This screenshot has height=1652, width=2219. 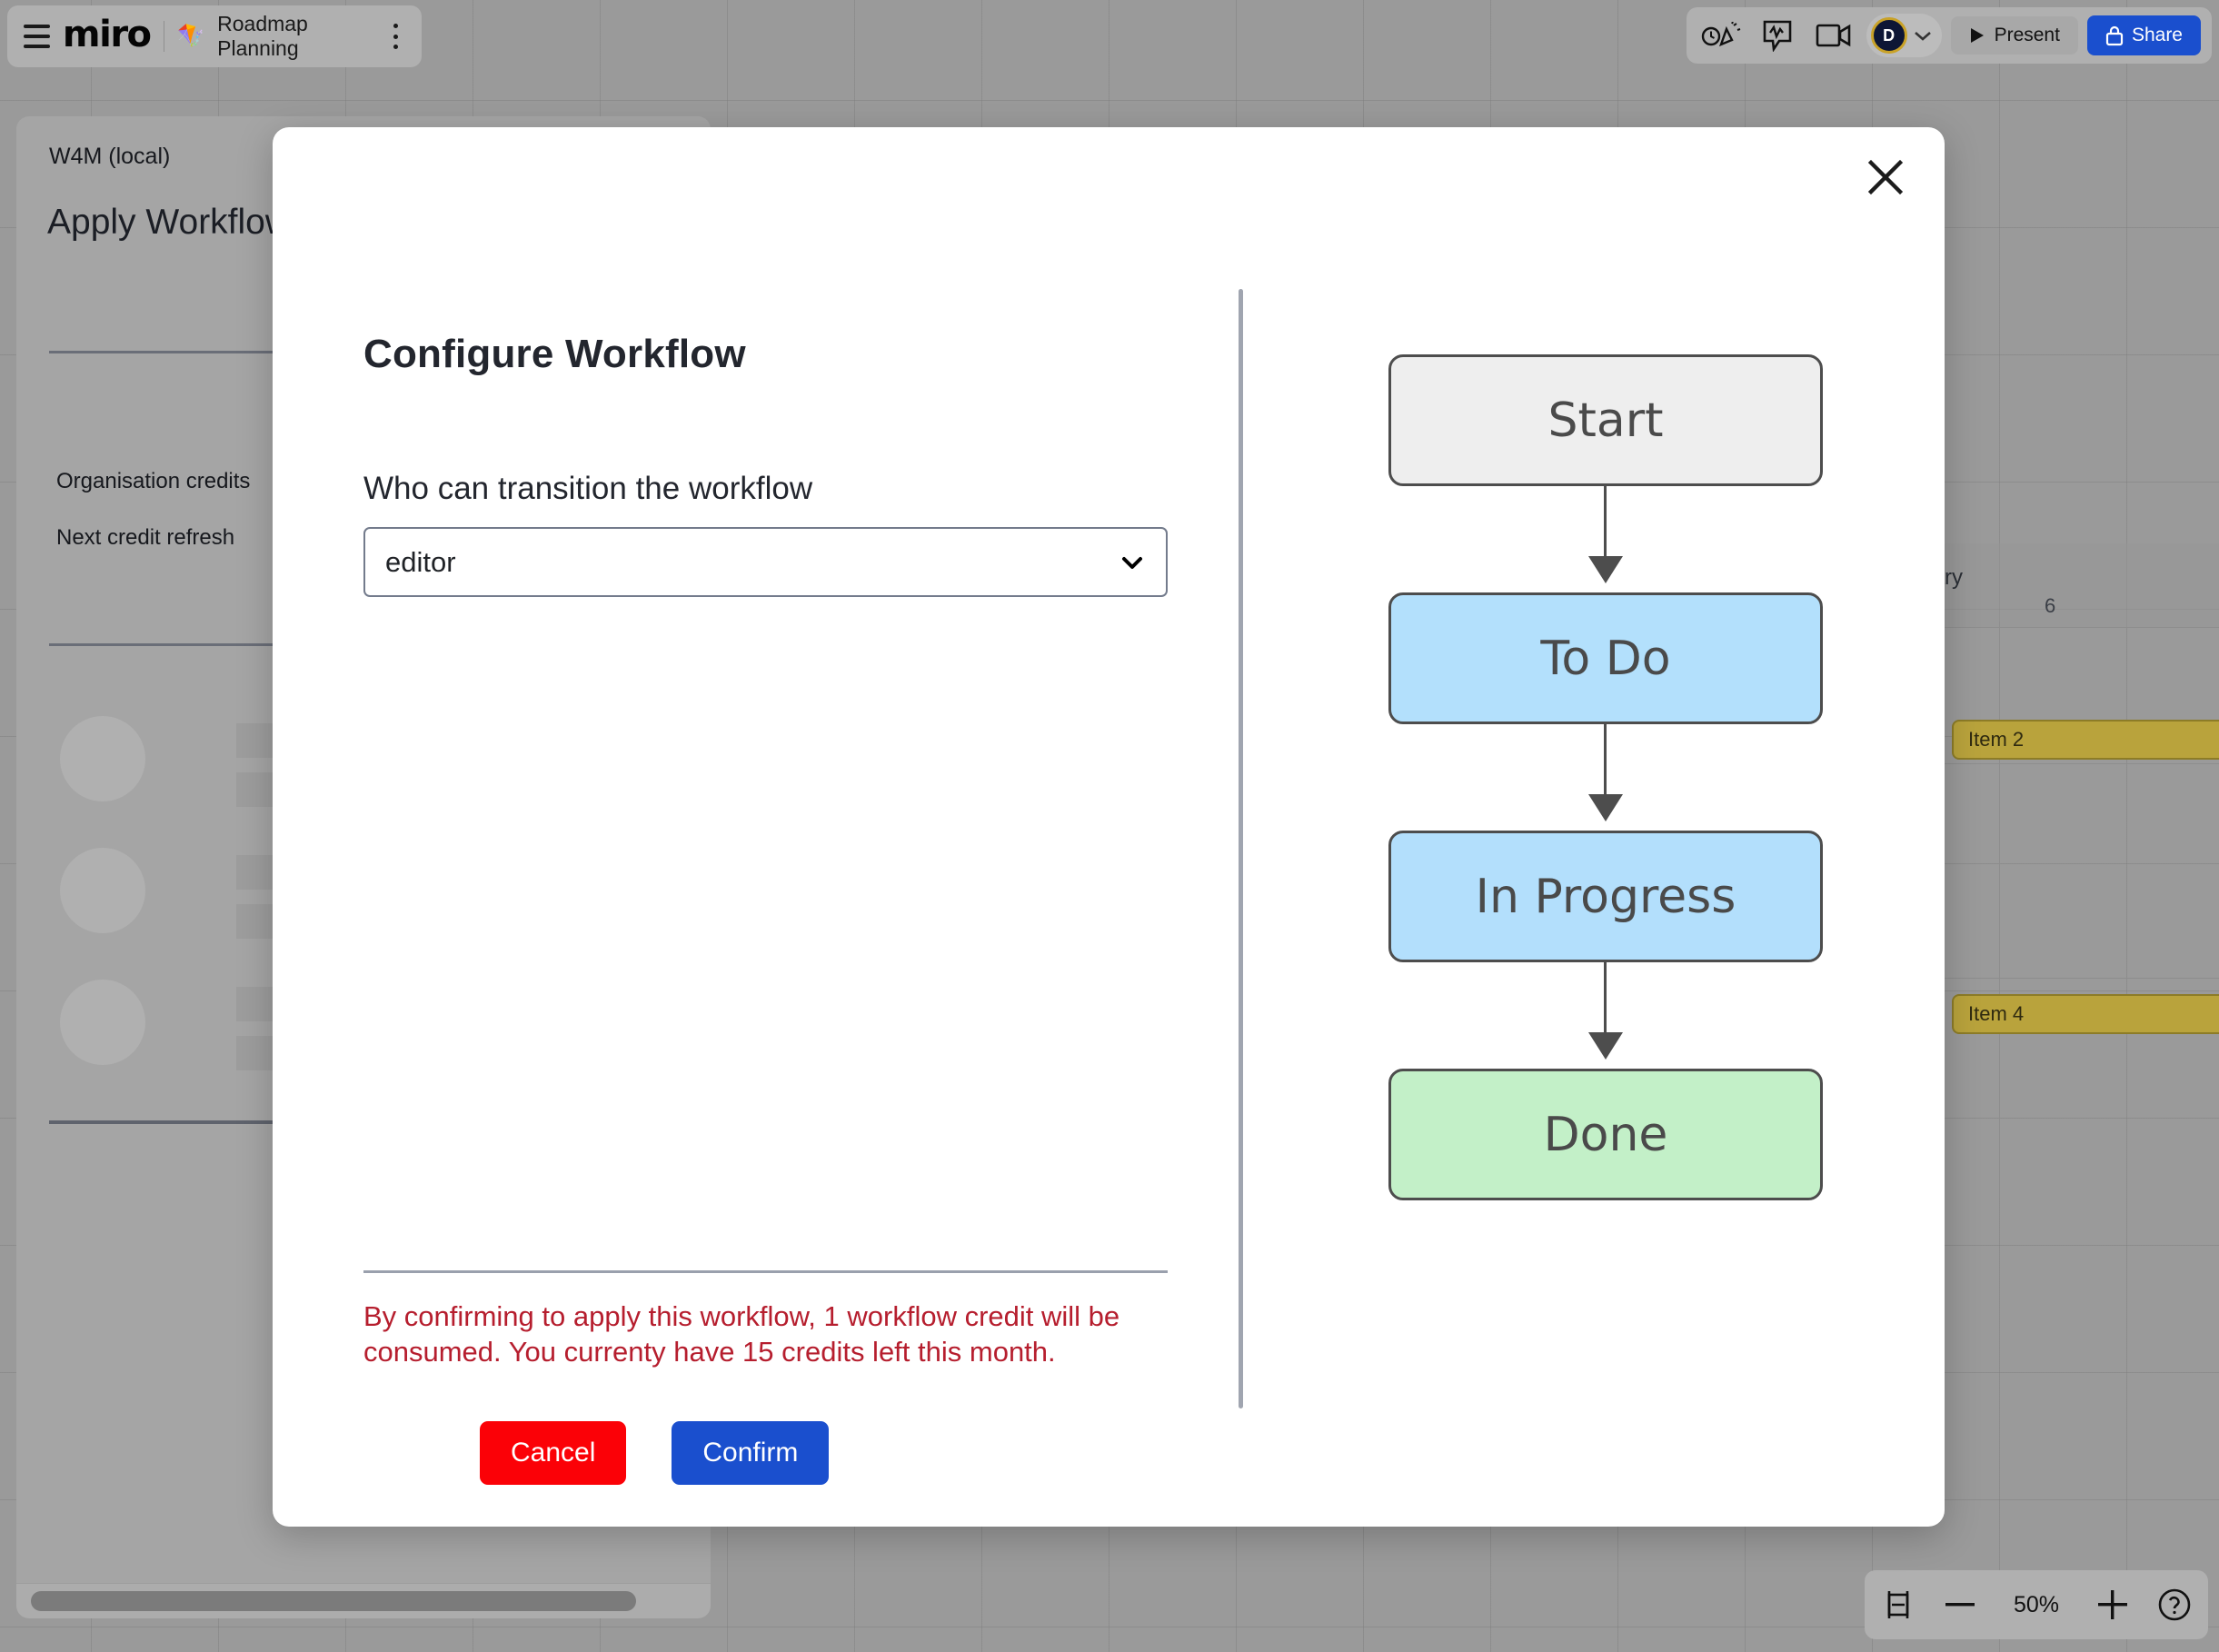 What do you see at coordinates (164, 36) in the screenshot?
I see `toolbar-divider` at bounding box center [164, 36].